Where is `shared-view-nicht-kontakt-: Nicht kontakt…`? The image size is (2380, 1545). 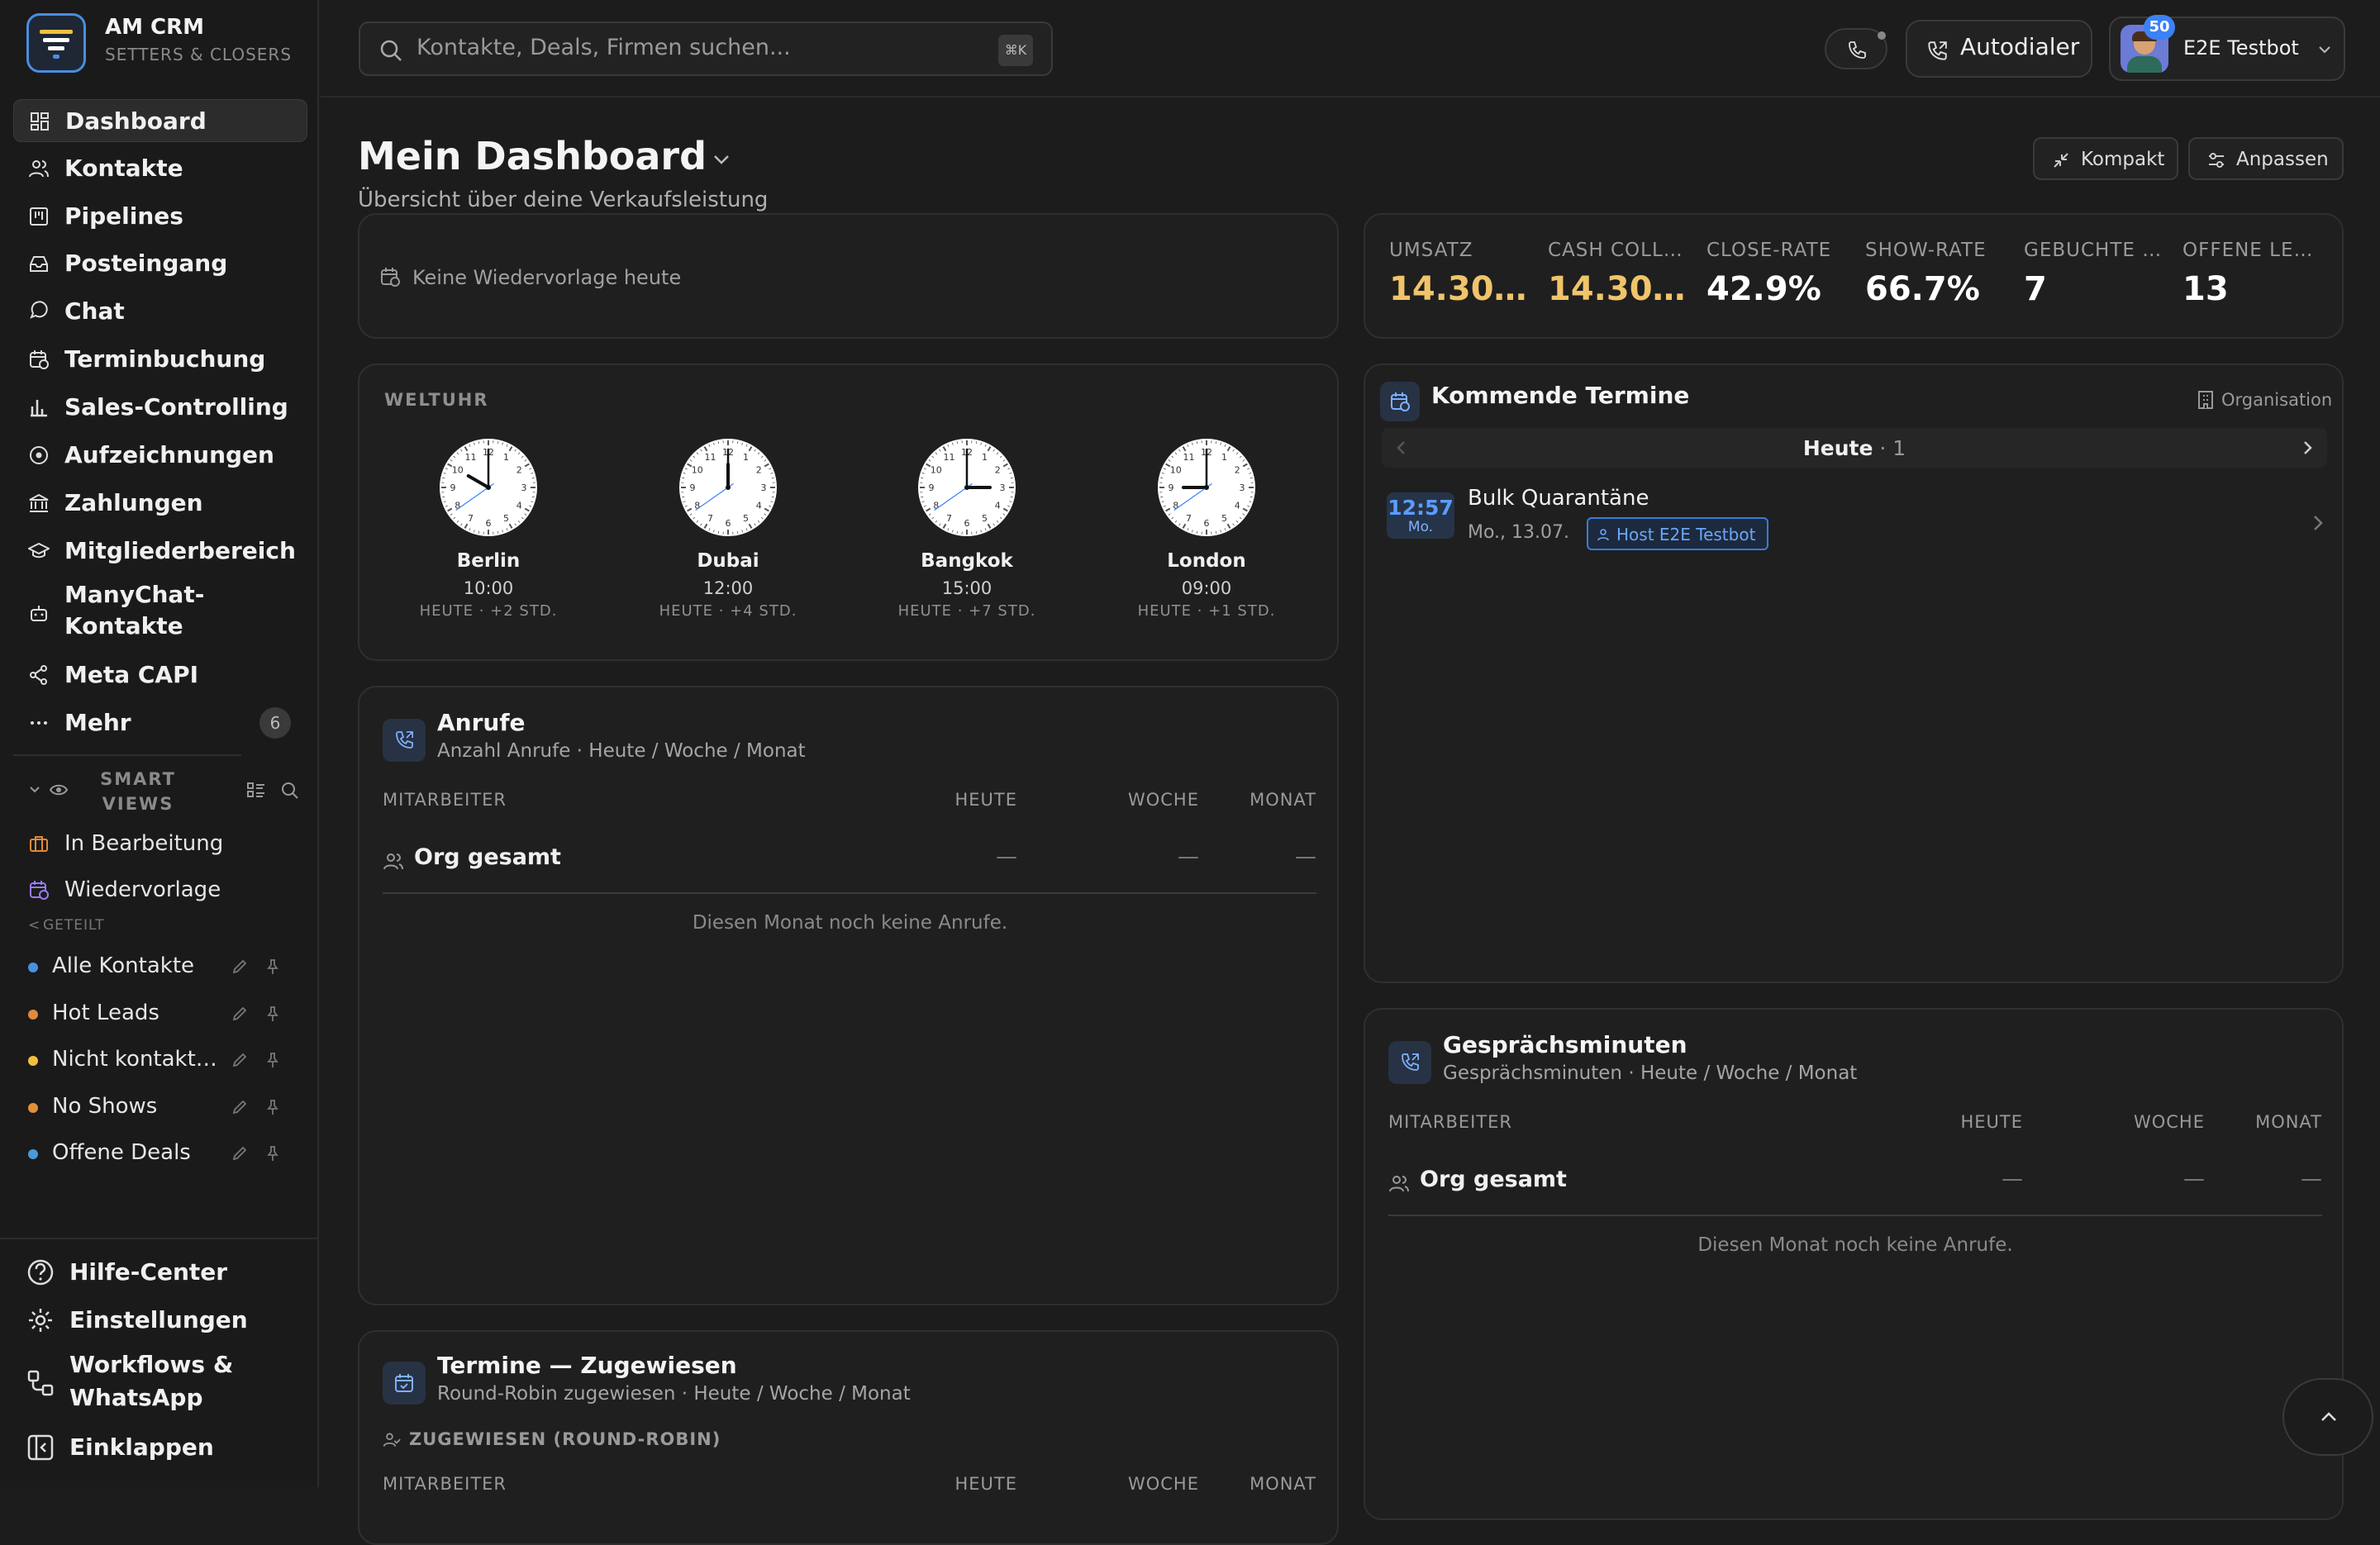 shared-view-nicht-kontakt-: Nicht kontakt… is located at coordinates (160, 1060).